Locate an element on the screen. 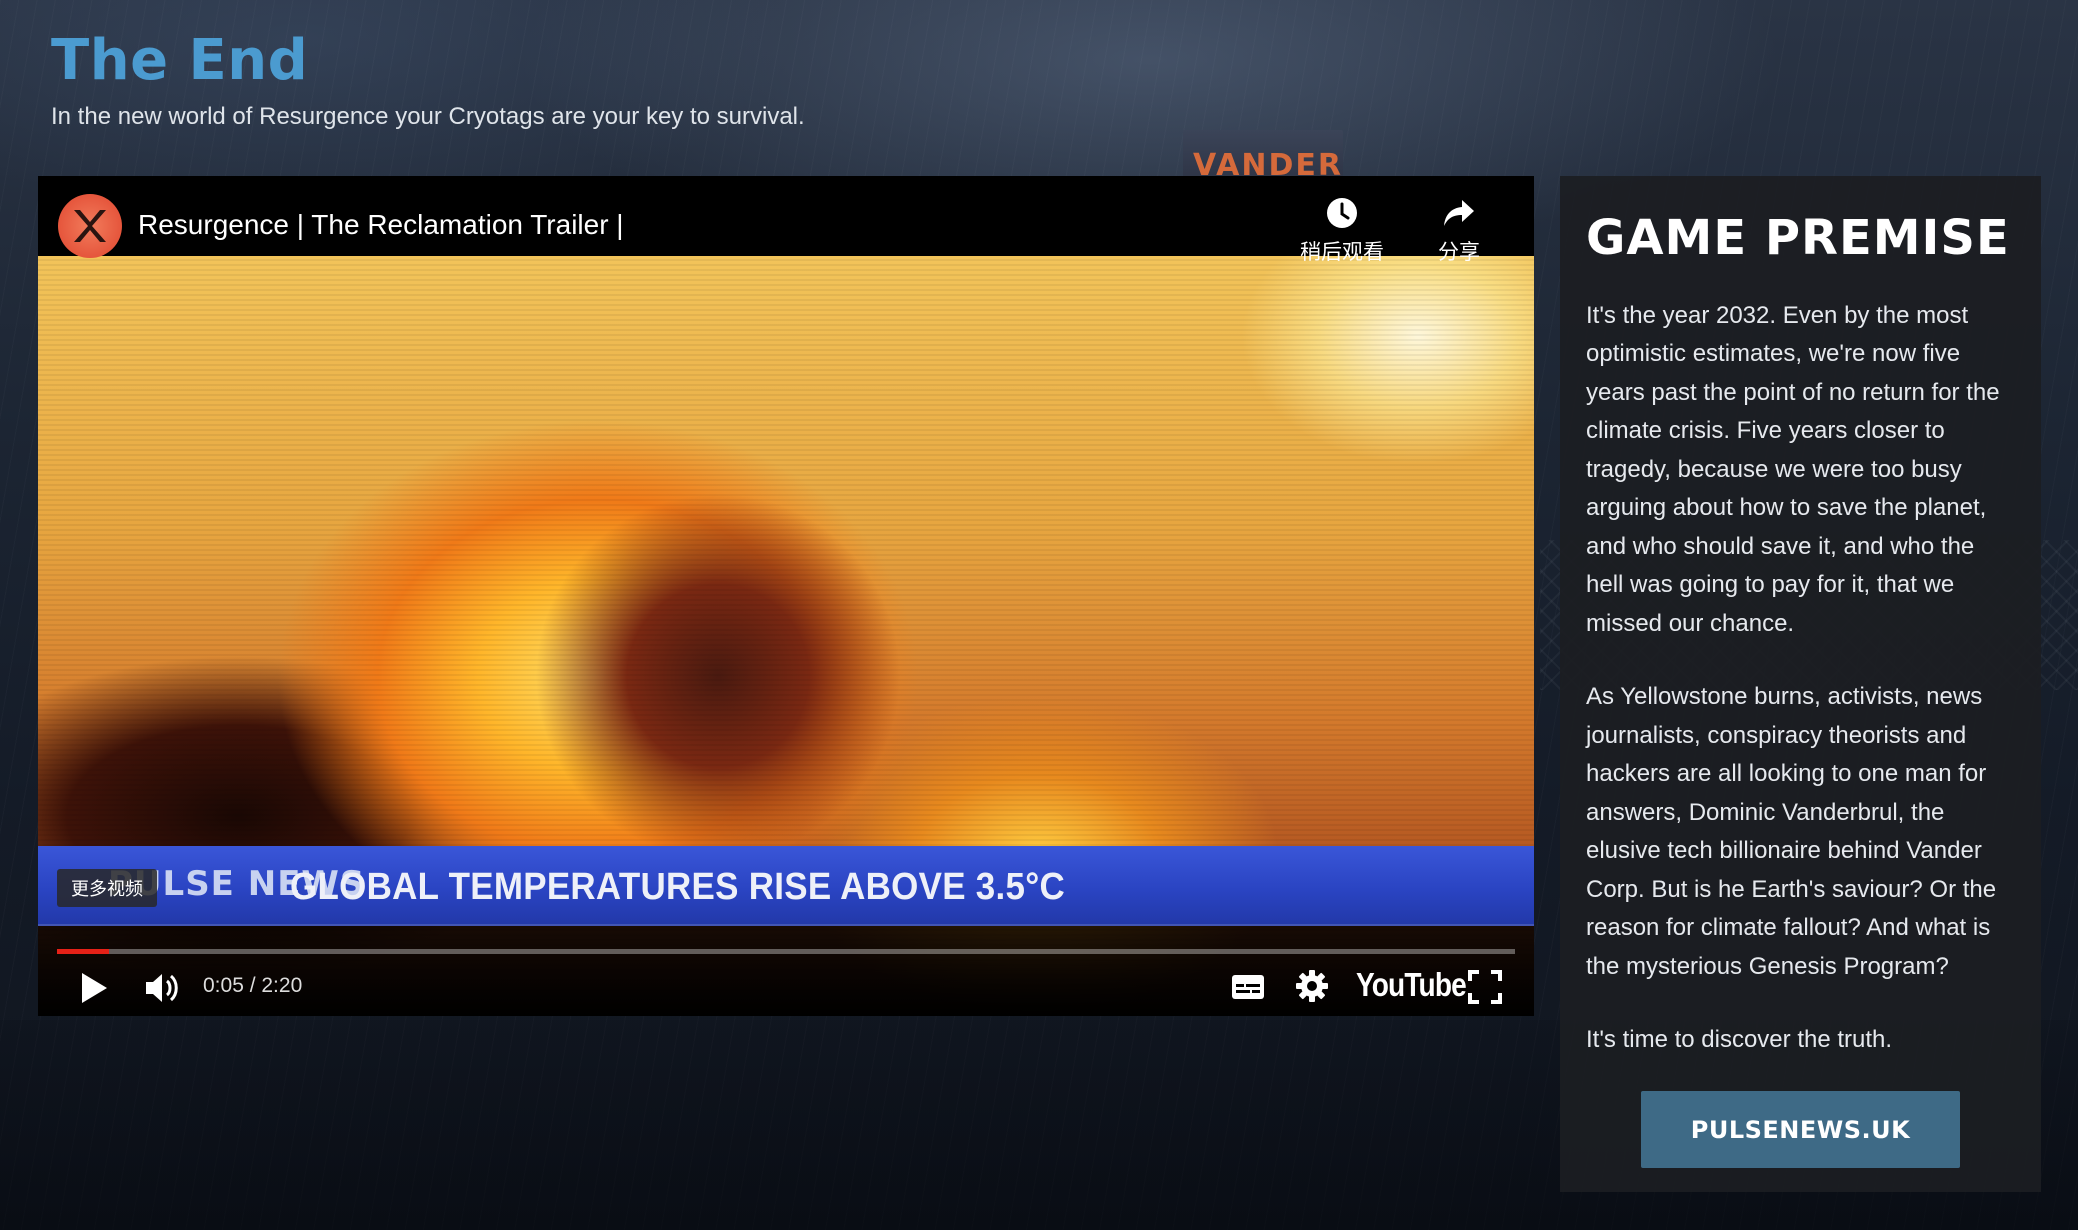 The image size is (2078, 1230). play-icon is located at coordinates (94, 988).